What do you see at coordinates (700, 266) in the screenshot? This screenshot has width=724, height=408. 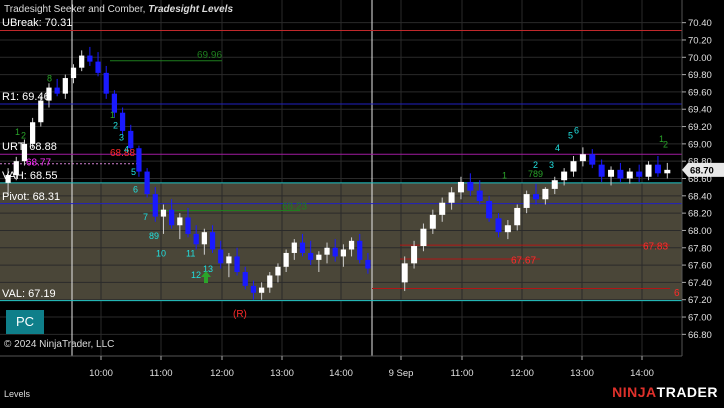 I see `price-tick-label: 67.60` at bounding box center [700, 266].